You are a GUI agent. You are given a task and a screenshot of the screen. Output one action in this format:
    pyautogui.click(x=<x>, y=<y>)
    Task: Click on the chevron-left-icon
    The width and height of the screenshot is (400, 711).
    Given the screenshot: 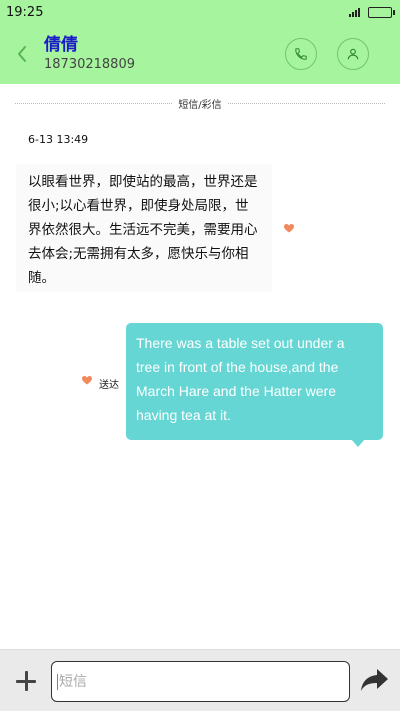 What is the action you would take?
    pyautogui.click(x=22, y=54)
    